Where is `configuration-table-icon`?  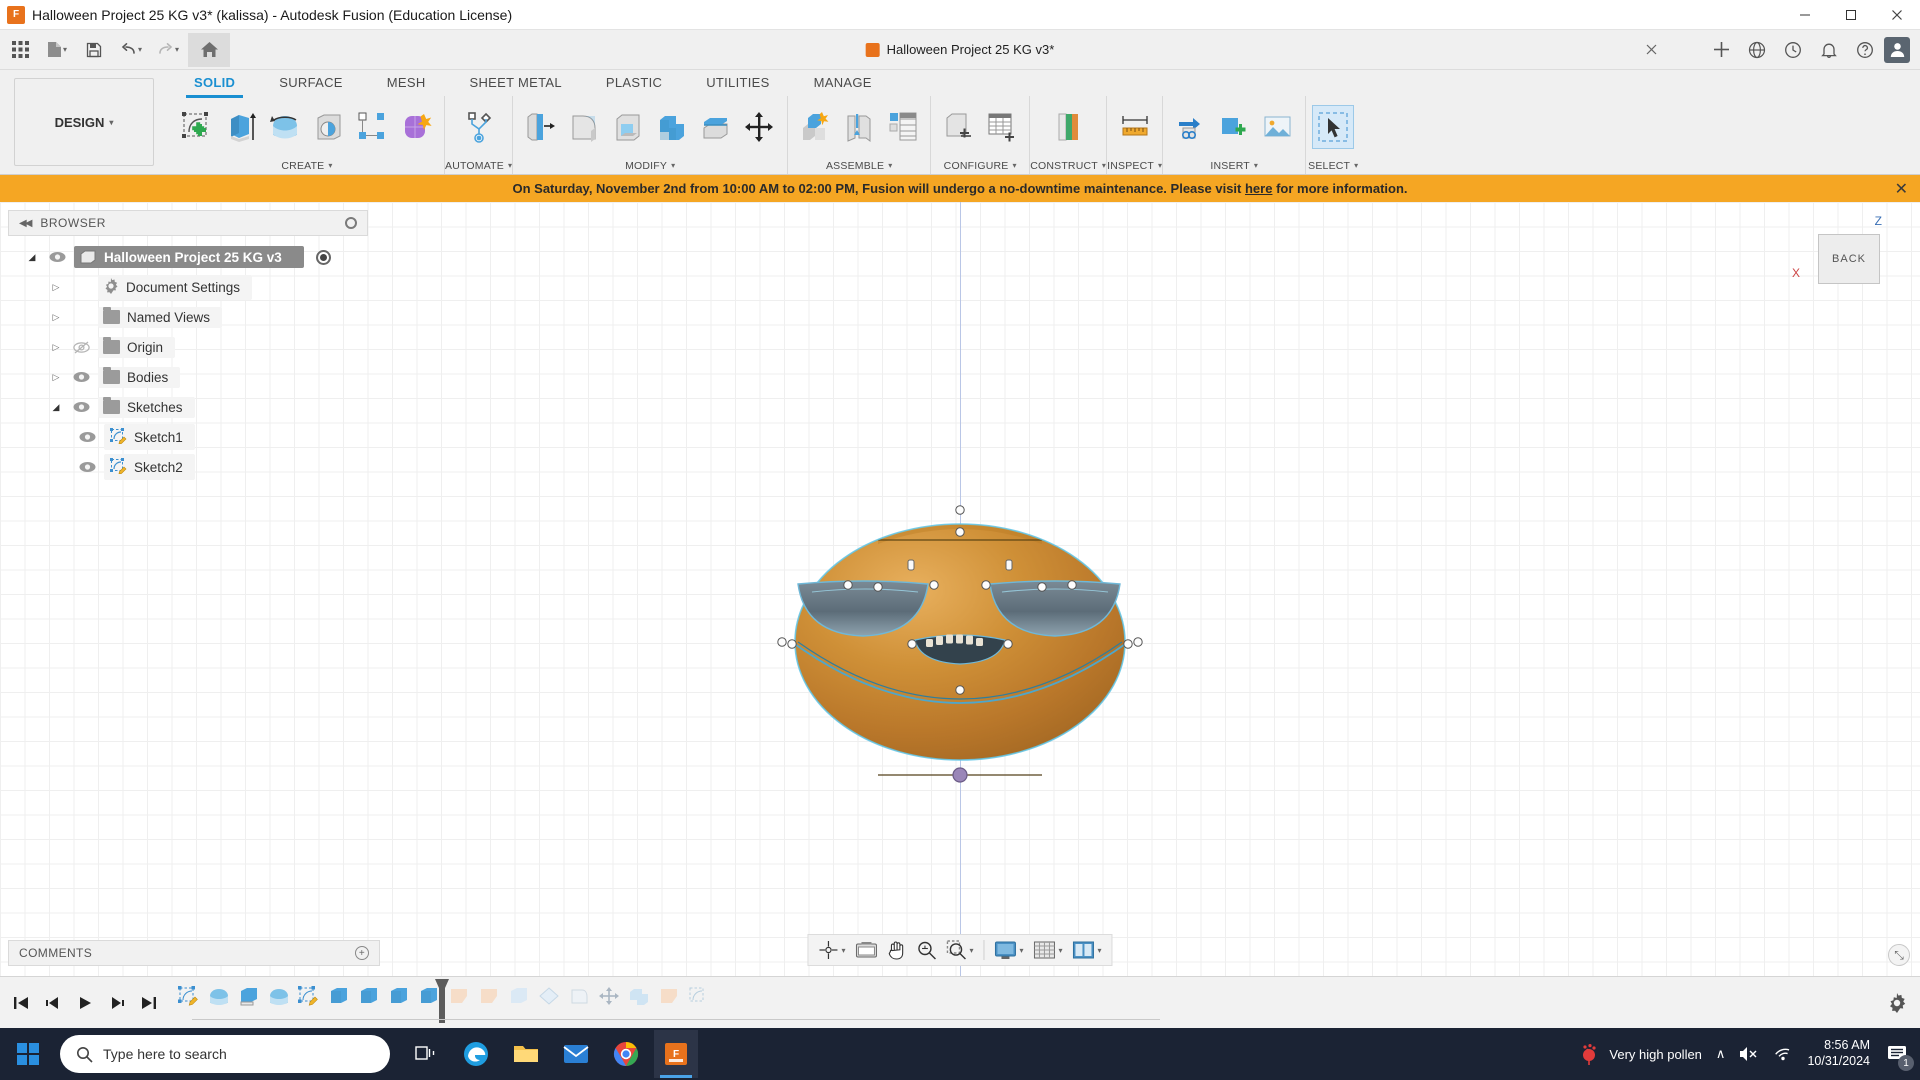
configuration-table-icon is located at coordinates (1002, 127).